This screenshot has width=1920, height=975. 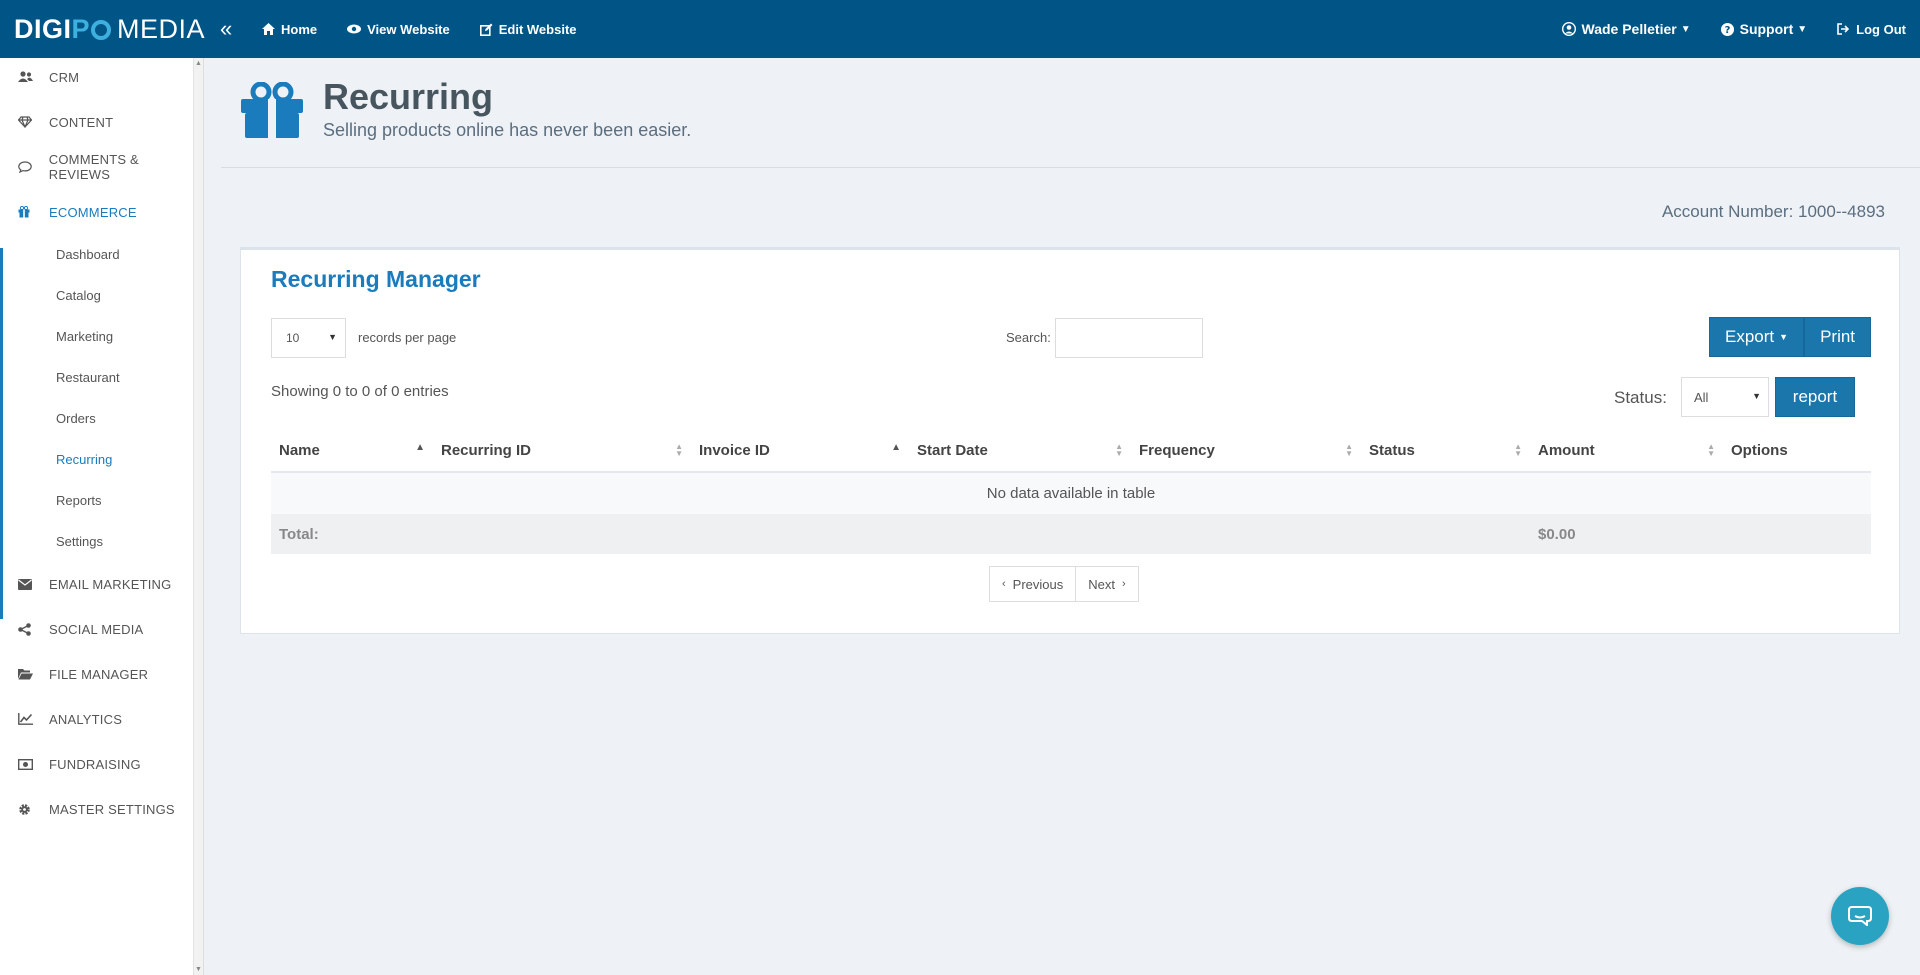 What do you see at coordinates (562, 451) in the screenshot?
I see `column-header-recurring-id: Recurring ID ▲ ▼` at bounding box center [562, 451].